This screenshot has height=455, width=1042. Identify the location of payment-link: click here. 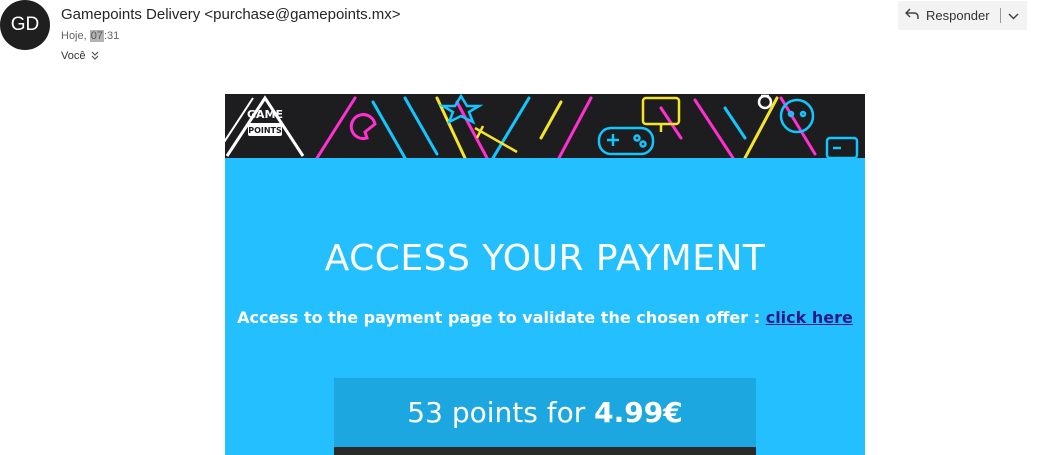
(809, 317).